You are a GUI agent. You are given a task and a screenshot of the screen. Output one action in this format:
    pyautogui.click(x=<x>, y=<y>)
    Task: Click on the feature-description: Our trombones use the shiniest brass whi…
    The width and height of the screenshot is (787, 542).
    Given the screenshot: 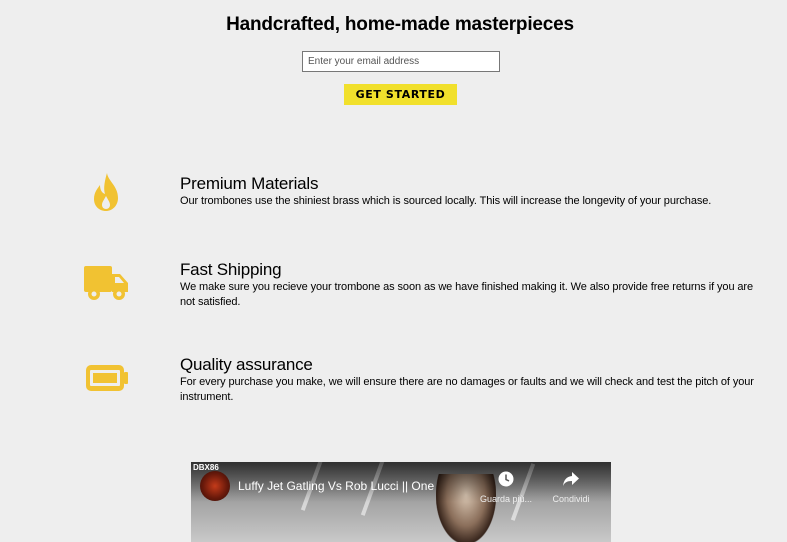 What is the action you would take?
    pyautogui.click(x=446, y=201)
    